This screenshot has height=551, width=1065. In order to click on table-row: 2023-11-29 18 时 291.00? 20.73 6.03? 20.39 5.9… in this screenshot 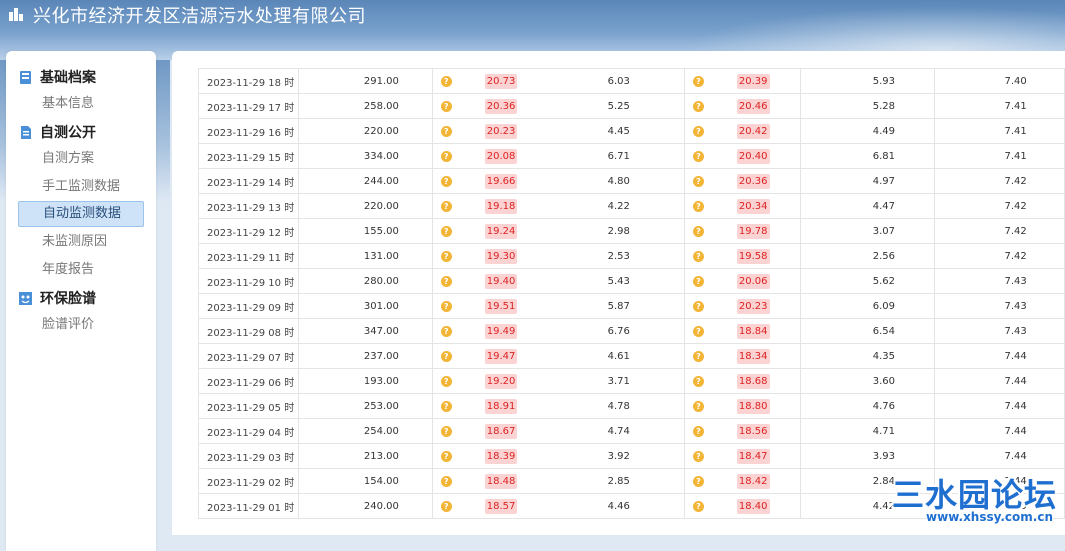, I will do `click(631, 81)`.